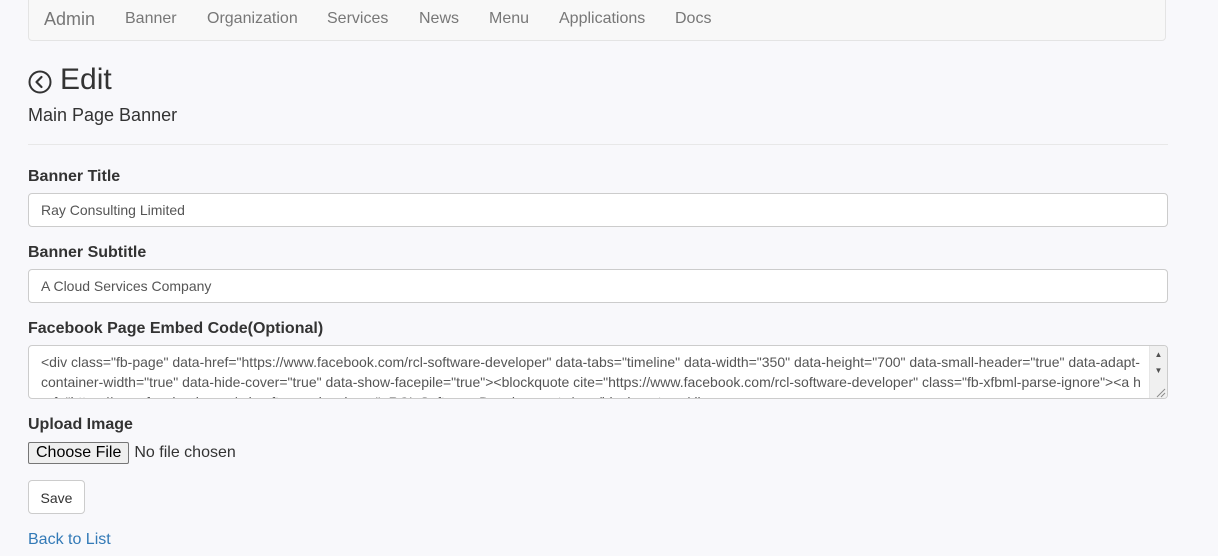 The width and height of the screenshot is (1218, 556). Describe the element at coordinates (151, 19) in the screenshot. I see `nav-item-banner: Banner` at that location.